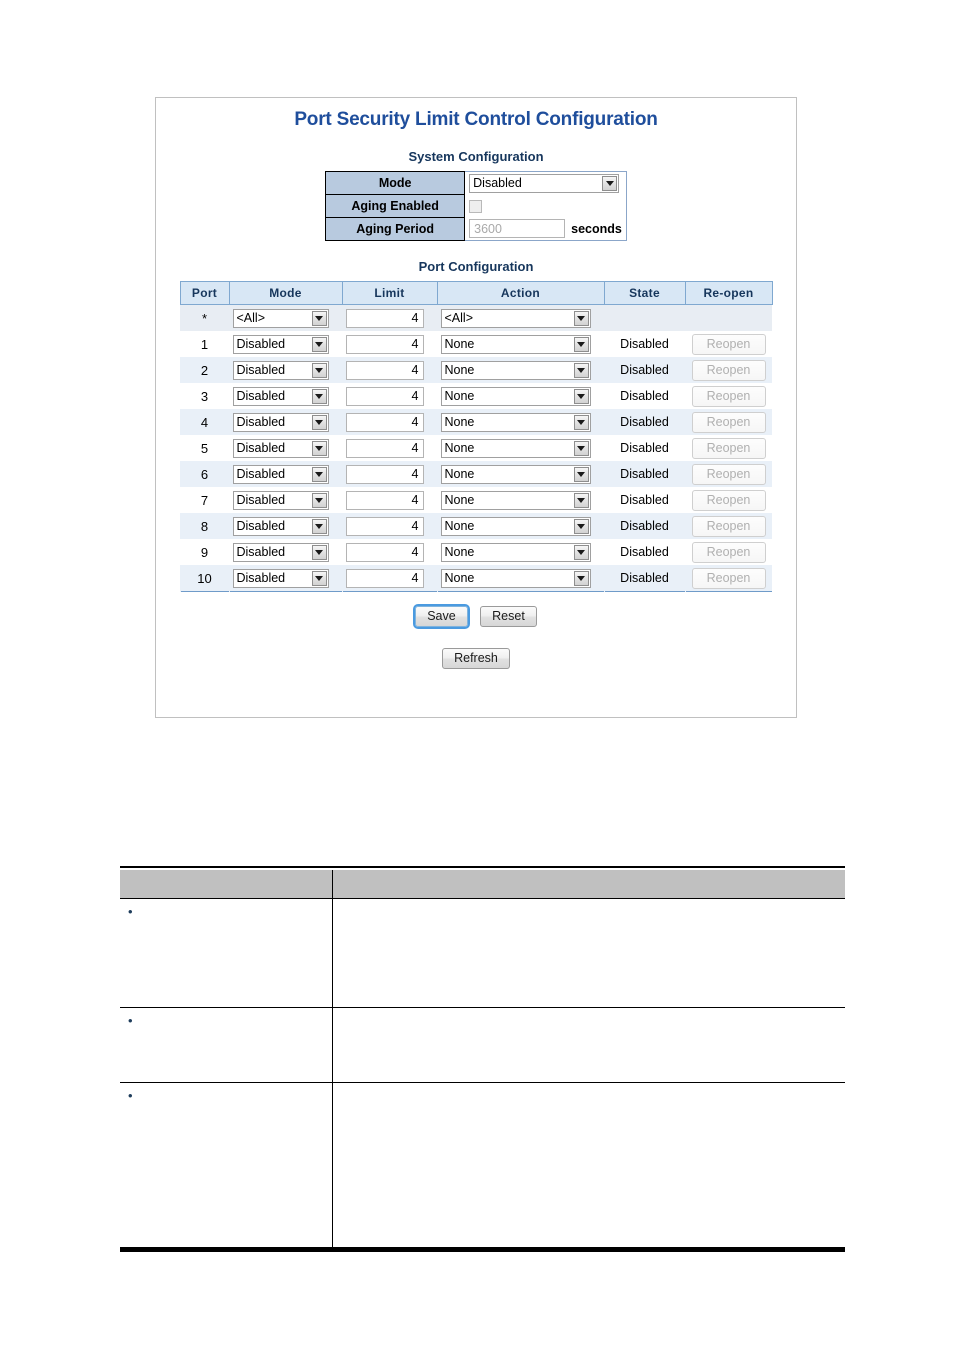 This screenshot has height=1350, width=954. What do you see at coordinates (497, 183) in the screenshot?
I see `mode-select-value: Disabled` at bounding box center [497, 183].